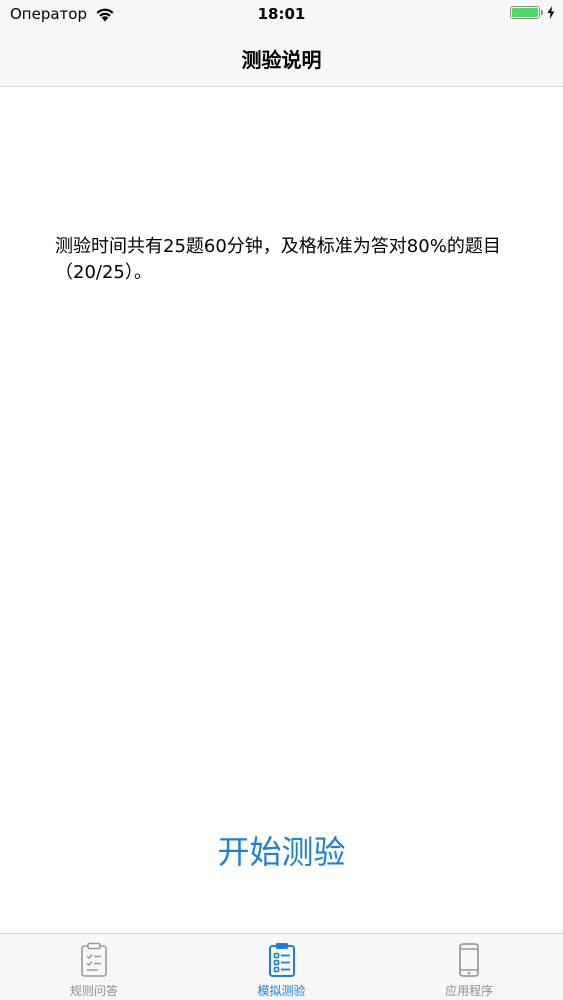  What do you see at coordinates (281, 960) in the screenshot?
I see `clipboard-list-icon` at bounding box center [281, 960].